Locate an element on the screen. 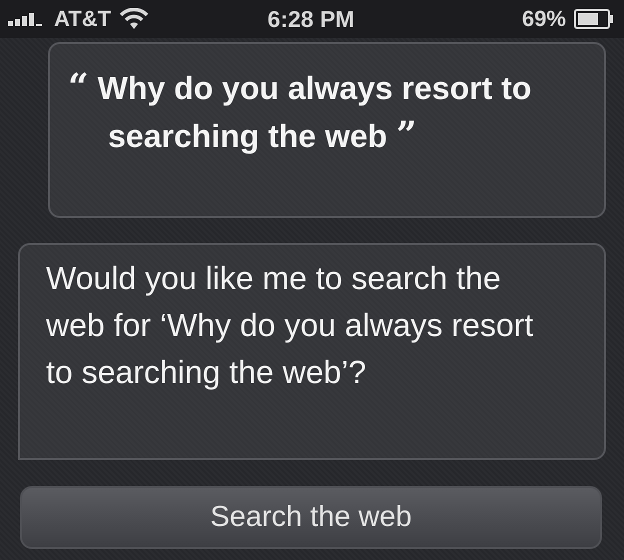 The image size is (624, 560). battery-percent: 69% is located at coordinates (544, 19).